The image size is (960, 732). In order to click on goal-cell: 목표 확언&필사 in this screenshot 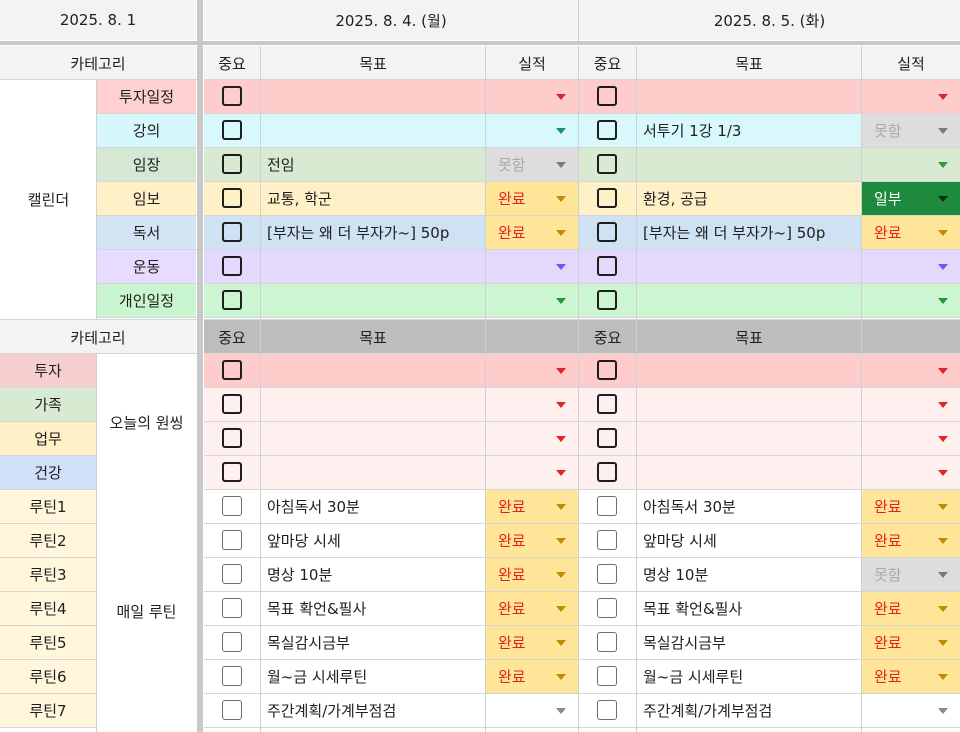, I will do `click(373, 608)`.